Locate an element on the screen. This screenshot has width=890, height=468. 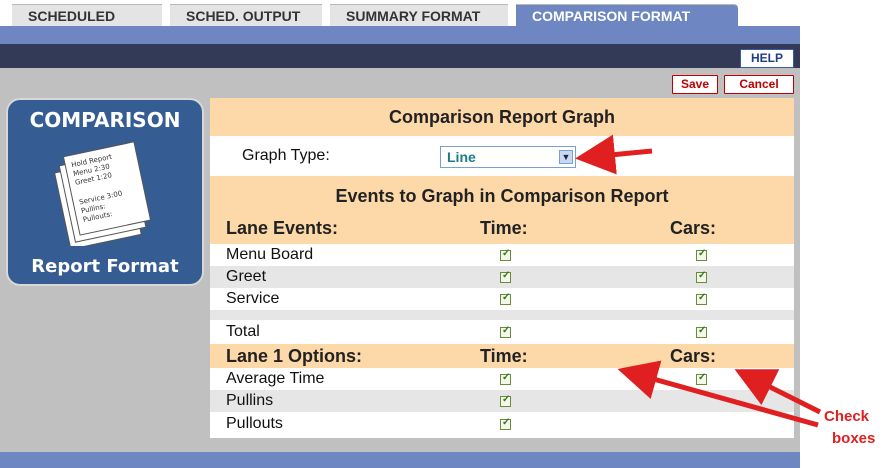
greet-cars-checkbox is located at coordinates (701, 276).